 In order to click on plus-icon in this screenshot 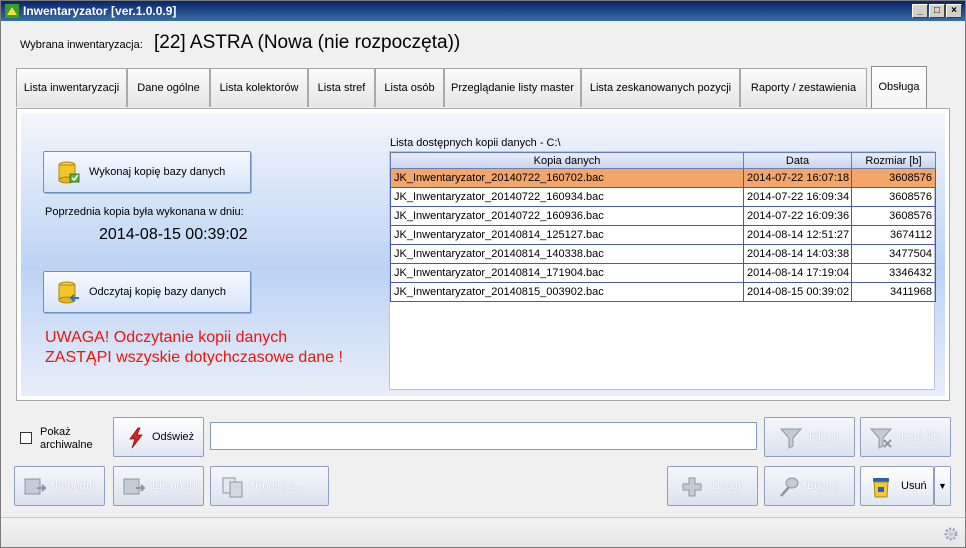, I will do `click(692, 487)`.